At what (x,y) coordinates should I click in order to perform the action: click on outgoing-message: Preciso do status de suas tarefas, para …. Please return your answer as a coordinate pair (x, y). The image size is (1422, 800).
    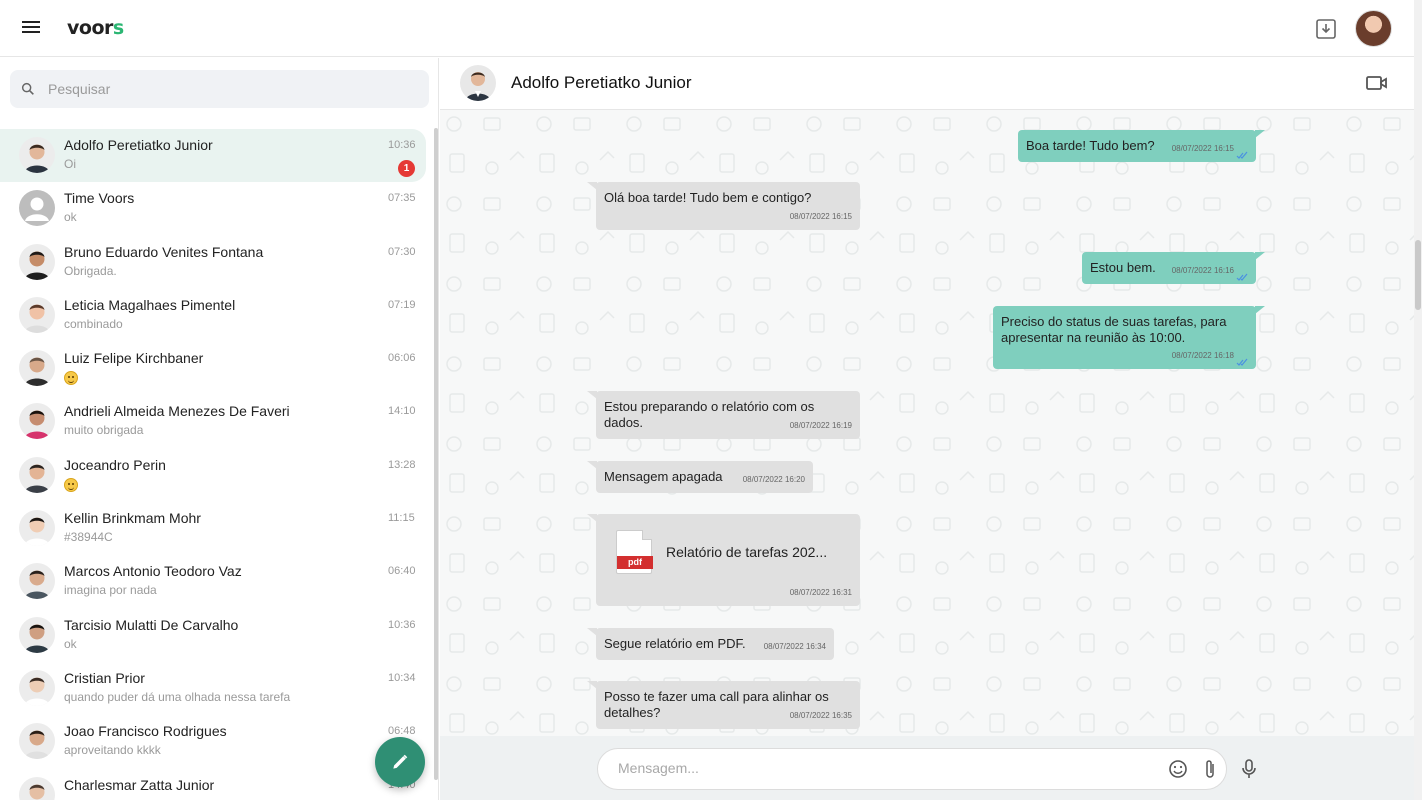
    Looking at the image, I should click on (1129, 337).